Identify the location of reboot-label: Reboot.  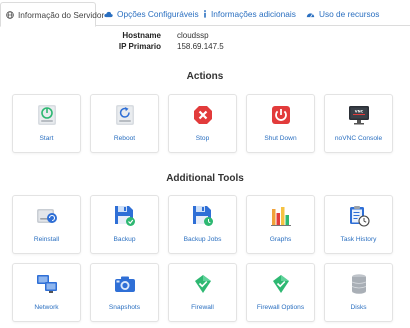
(124, 138).